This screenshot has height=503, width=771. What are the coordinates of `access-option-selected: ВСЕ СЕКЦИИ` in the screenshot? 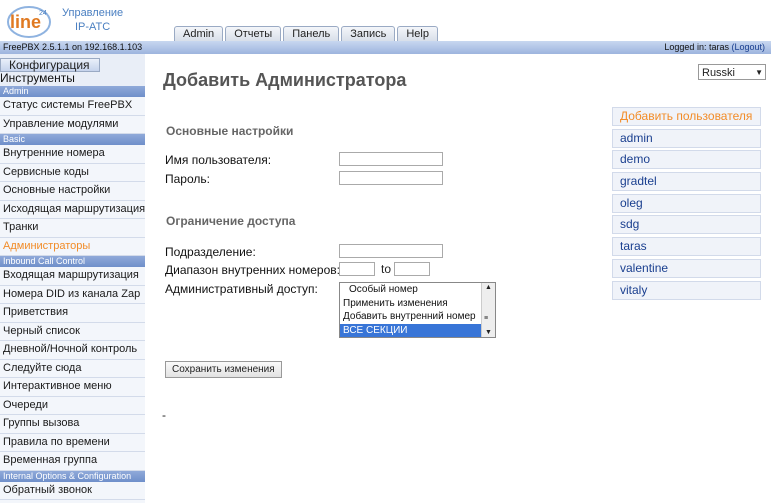 It's located at (417, 330).